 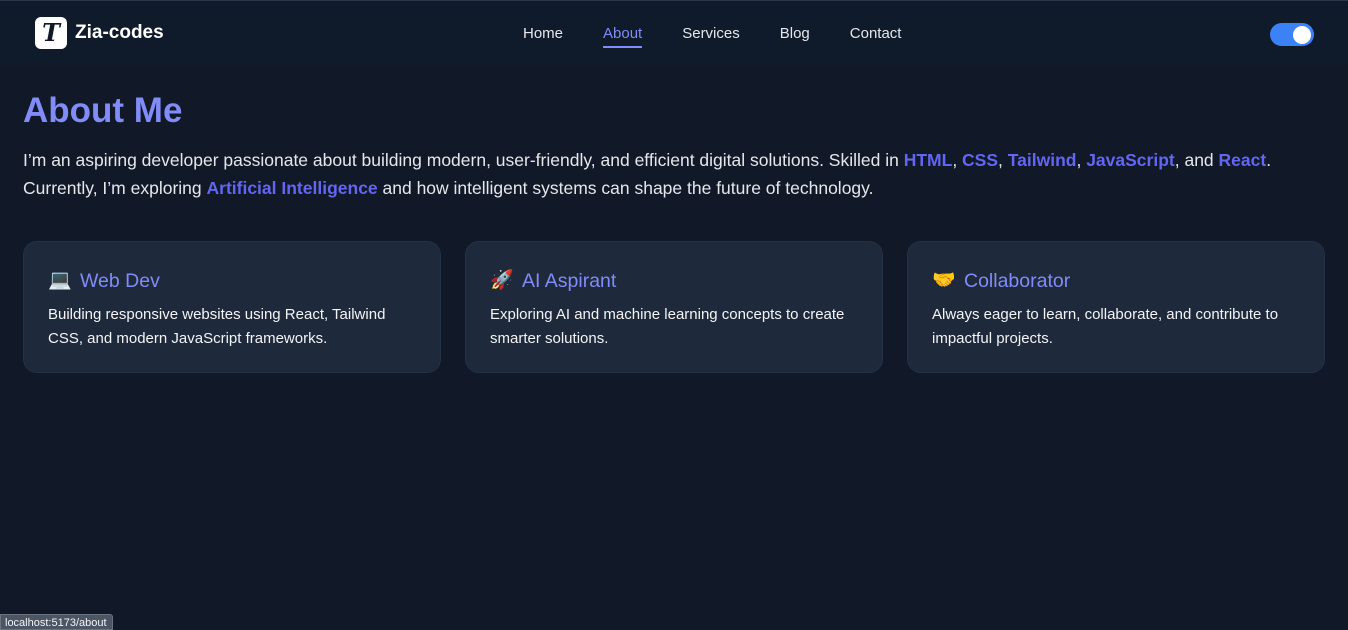 I want to click on nav-item-about: About, so click(x=623, y=36).